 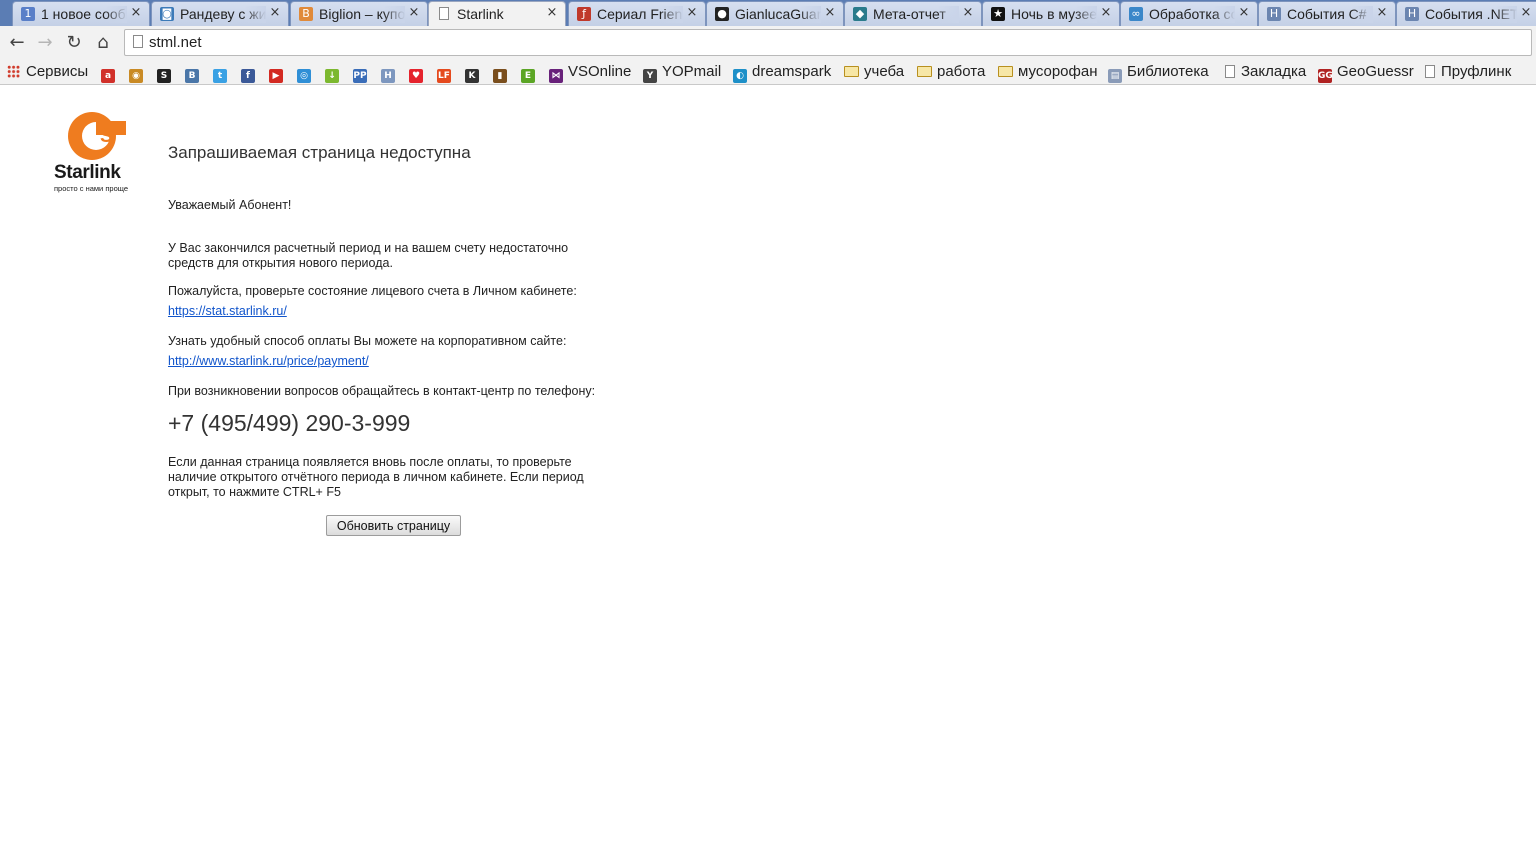 What do you see at coordinates (444, 13) in the screenshot?
I see `tab-favicon-icon` at bounding box center [444, 13].